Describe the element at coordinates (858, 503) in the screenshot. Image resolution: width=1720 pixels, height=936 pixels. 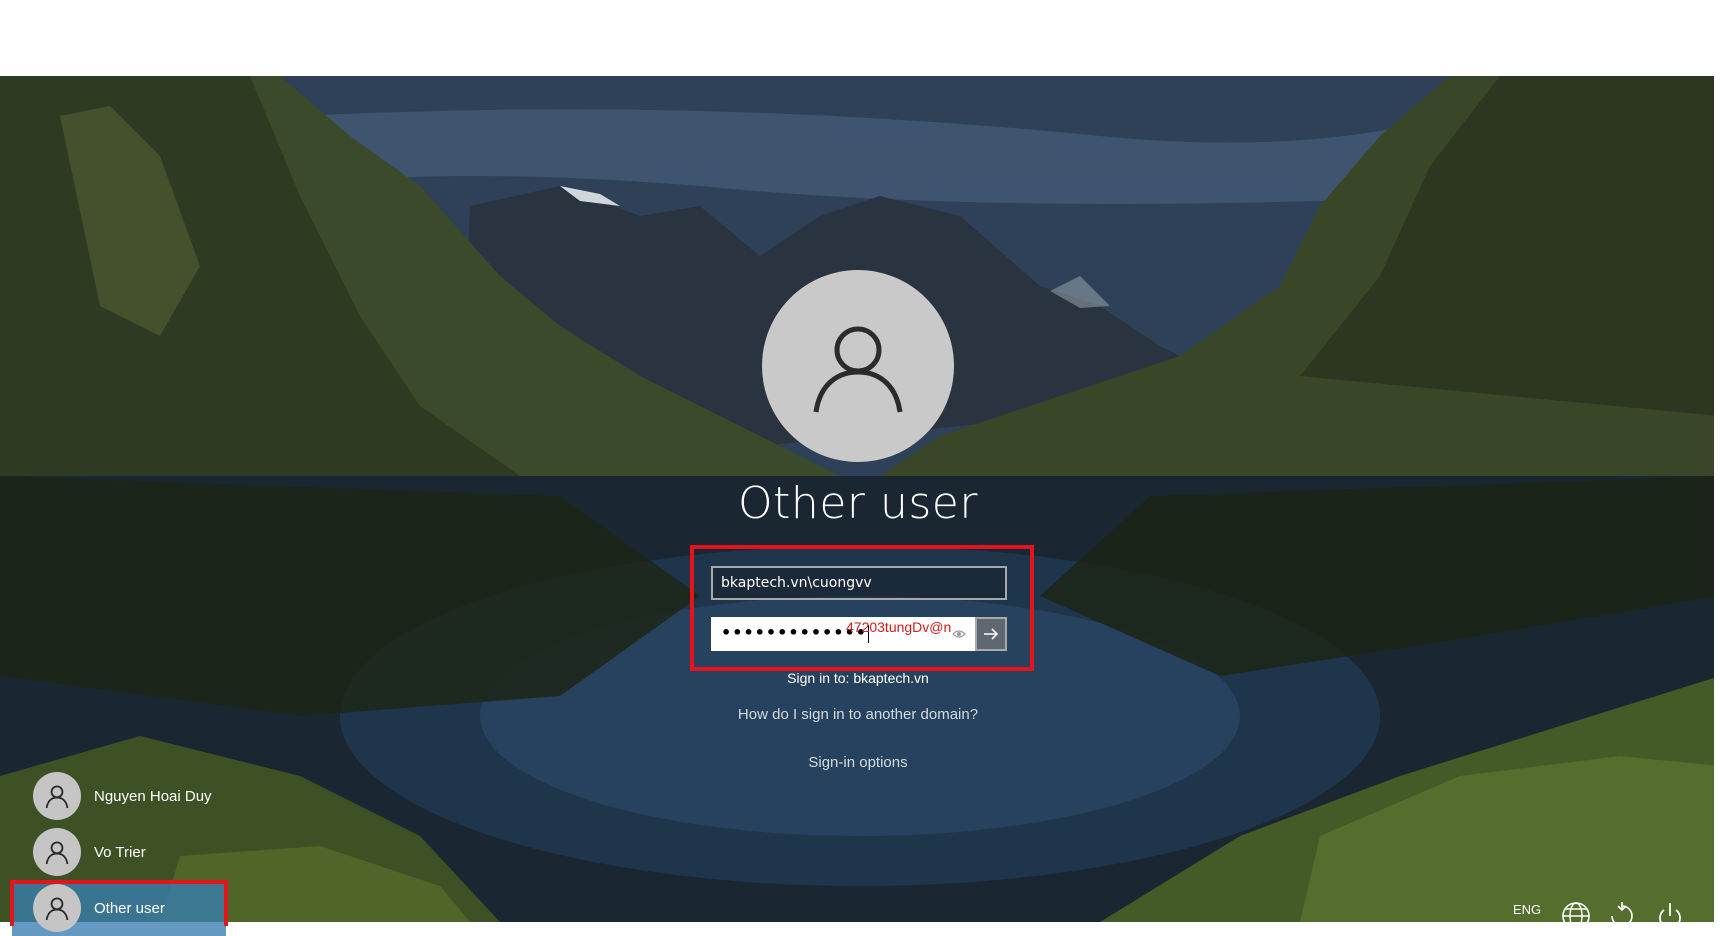
I see `page-title: Other user` at that location.